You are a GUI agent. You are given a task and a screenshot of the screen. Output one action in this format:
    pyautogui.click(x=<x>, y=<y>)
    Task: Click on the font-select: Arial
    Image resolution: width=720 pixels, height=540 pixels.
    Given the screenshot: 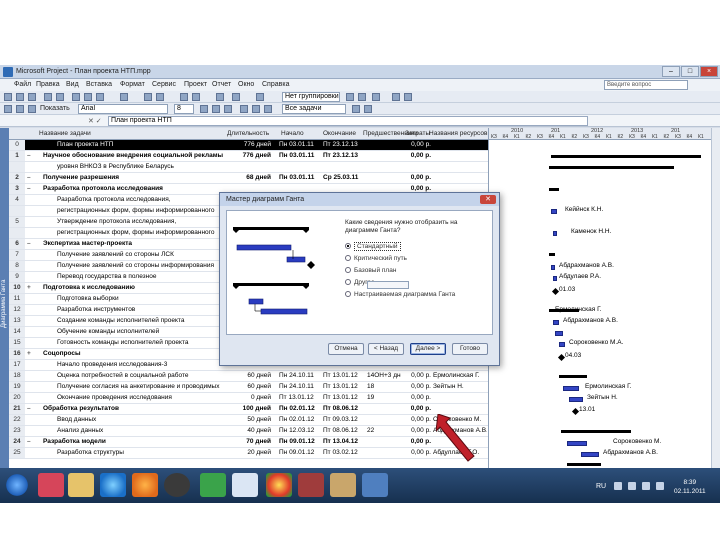 What is the action you would take?
    pyautogui.click(x=123, y=109)
    